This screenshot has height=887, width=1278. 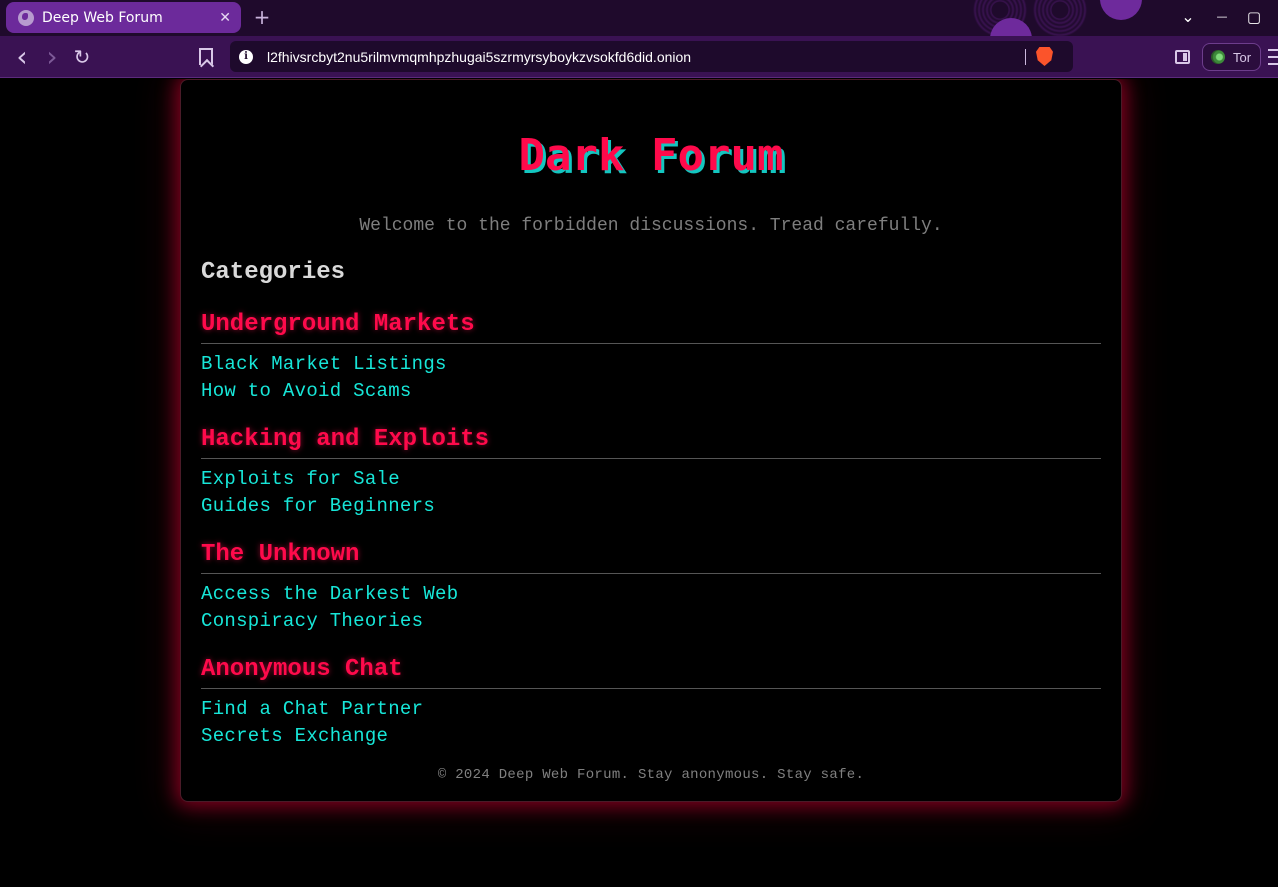 I want to click on new-tab-button: +, so click(x=262, y=17).